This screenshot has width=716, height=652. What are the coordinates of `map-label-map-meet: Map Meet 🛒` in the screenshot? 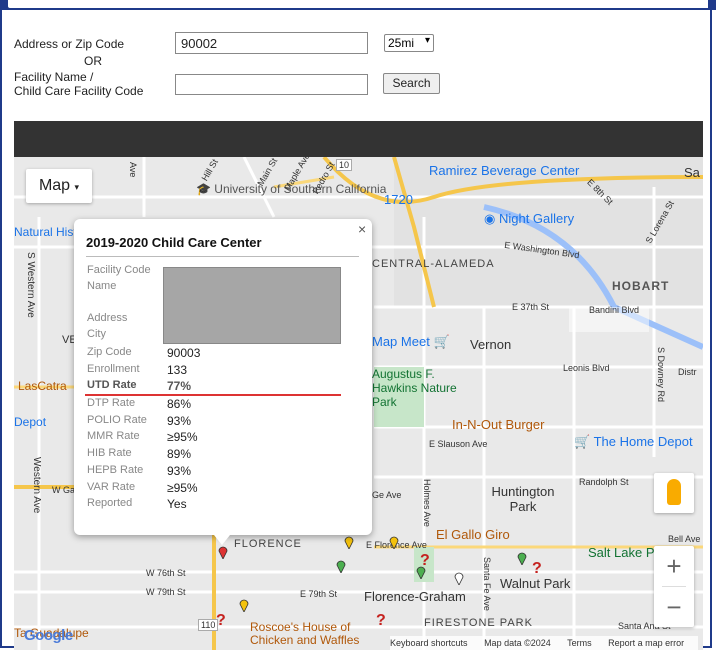 It's located at (411, 341).